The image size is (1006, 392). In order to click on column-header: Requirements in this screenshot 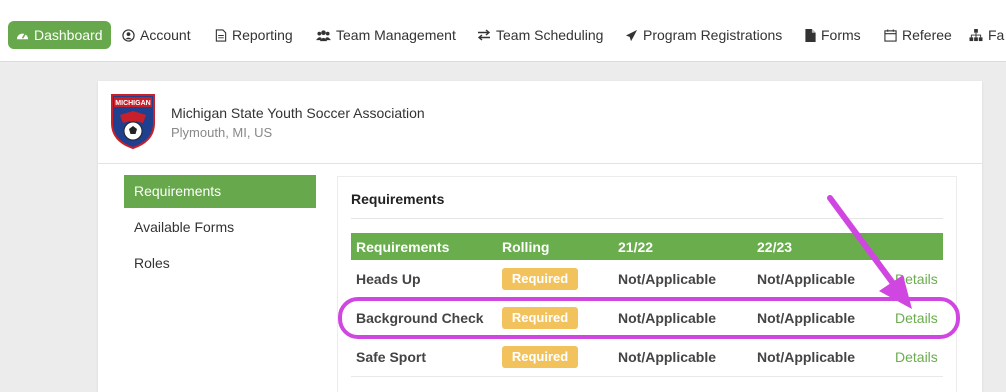, I will do `click(403, 247)`.